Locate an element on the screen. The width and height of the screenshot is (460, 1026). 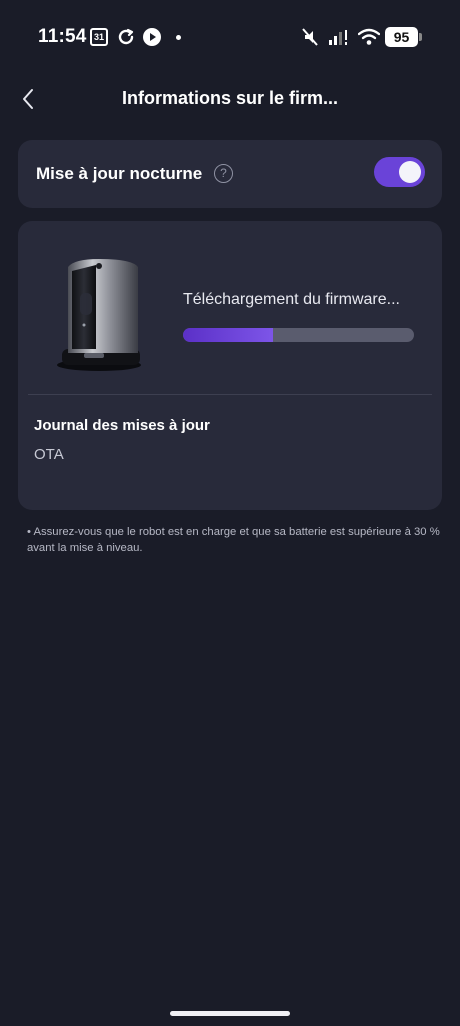
download-progress-fill is located at coordinates (228, 335).